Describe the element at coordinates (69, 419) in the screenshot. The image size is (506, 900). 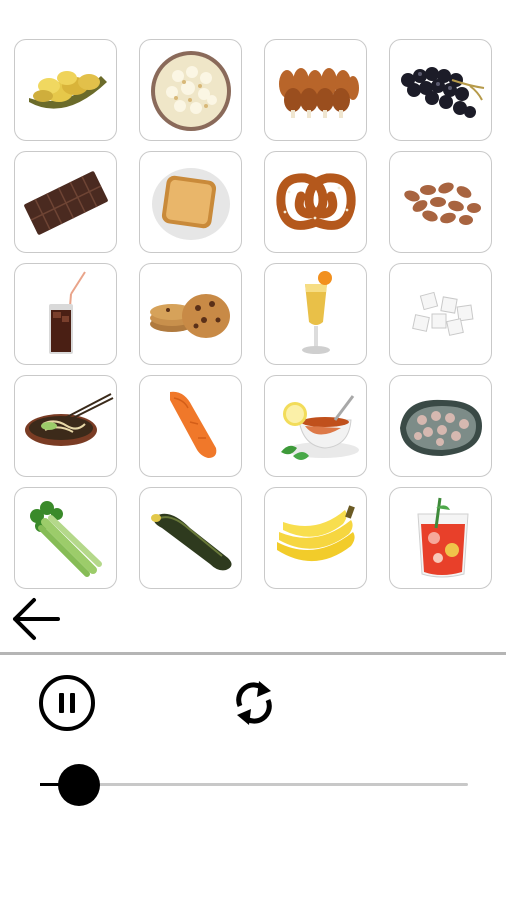
I see `noodle-soup-image` at that location.